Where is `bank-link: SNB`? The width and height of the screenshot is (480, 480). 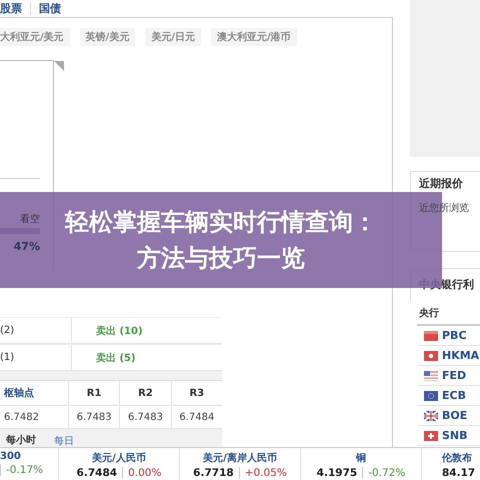 bank-link: SNB is located at coordinates (455, 435).